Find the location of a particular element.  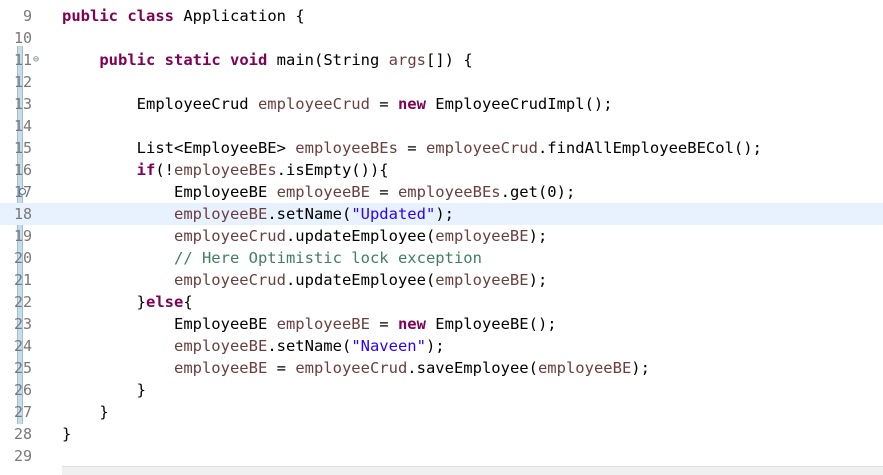

code-text: public static void main(String args[]) { is located at coordinates (267, 60).